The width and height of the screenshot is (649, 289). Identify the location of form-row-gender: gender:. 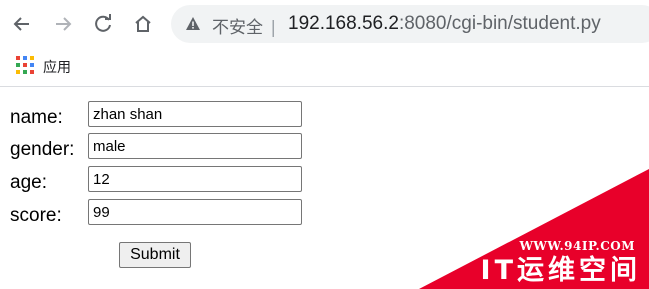
(160, 148).